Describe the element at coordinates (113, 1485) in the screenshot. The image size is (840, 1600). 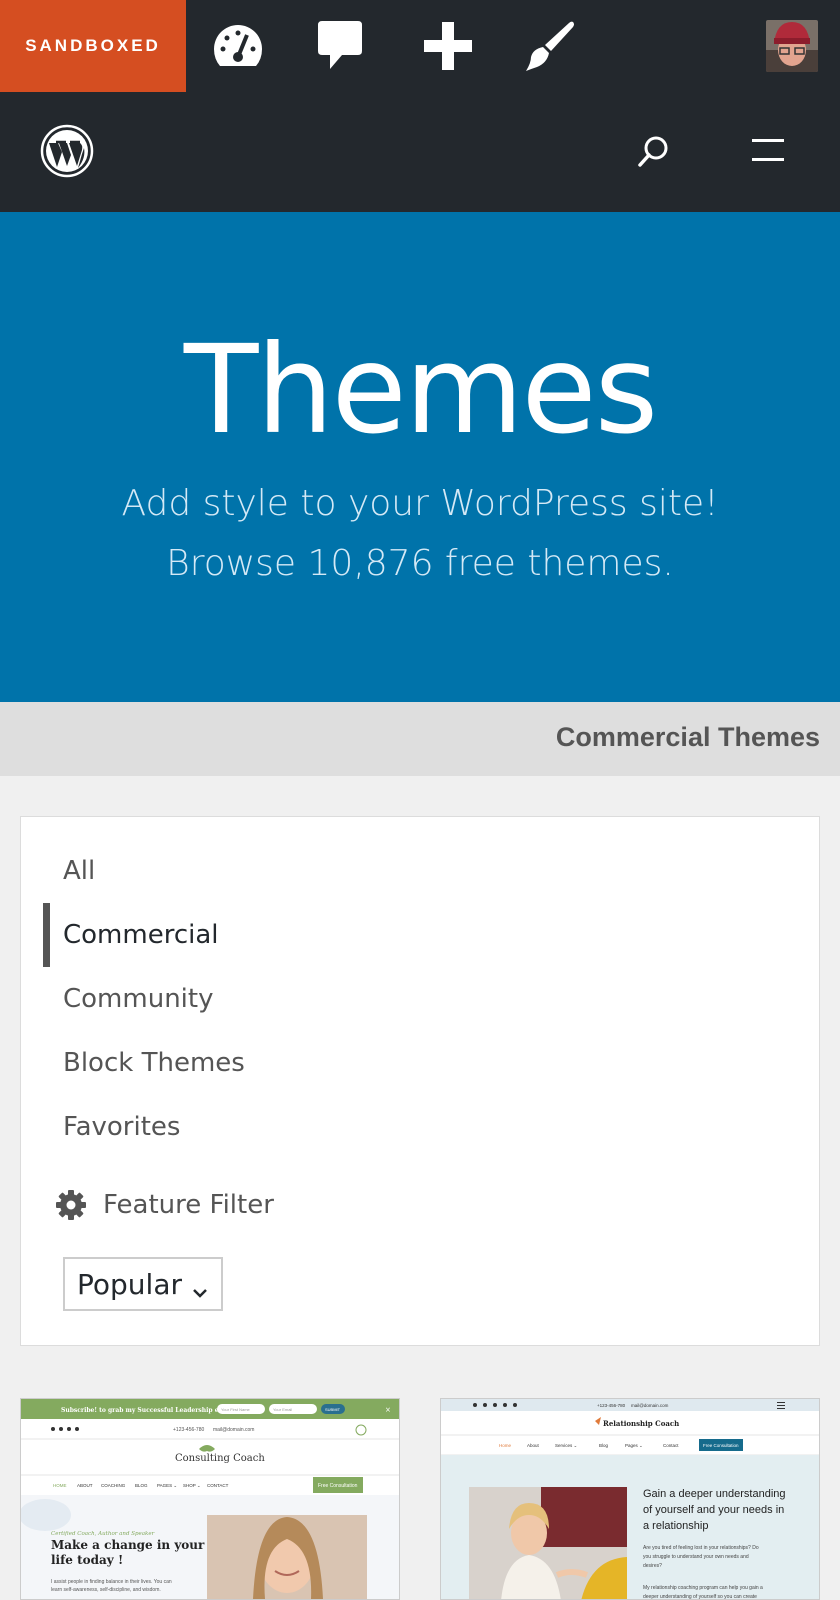
I see `card1-nav-2: COACHING` at that location.